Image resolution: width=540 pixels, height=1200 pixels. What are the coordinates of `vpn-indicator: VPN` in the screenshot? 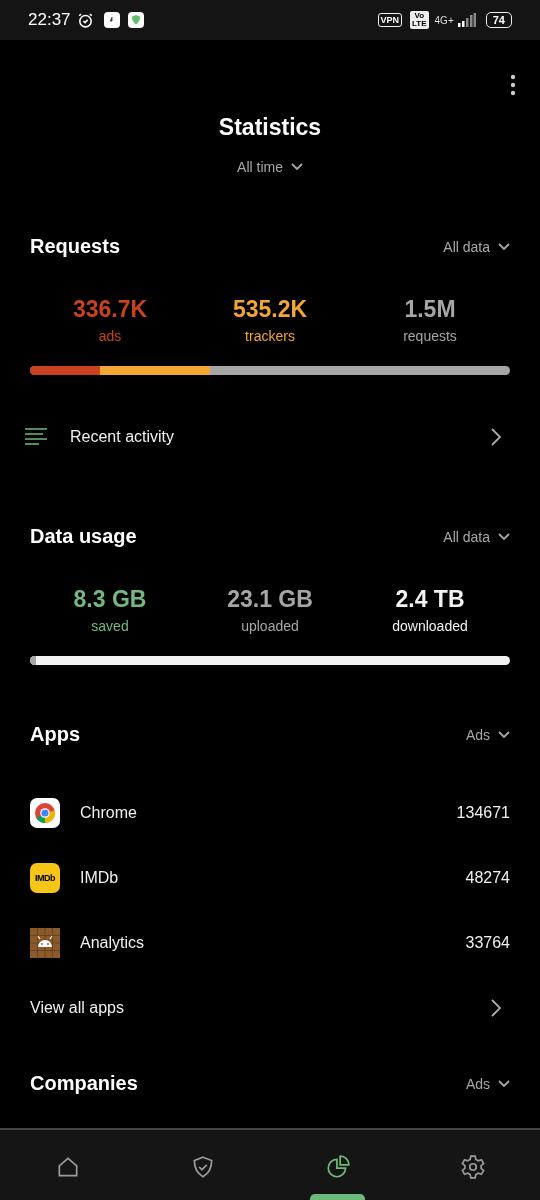 It's located at (390, 20).